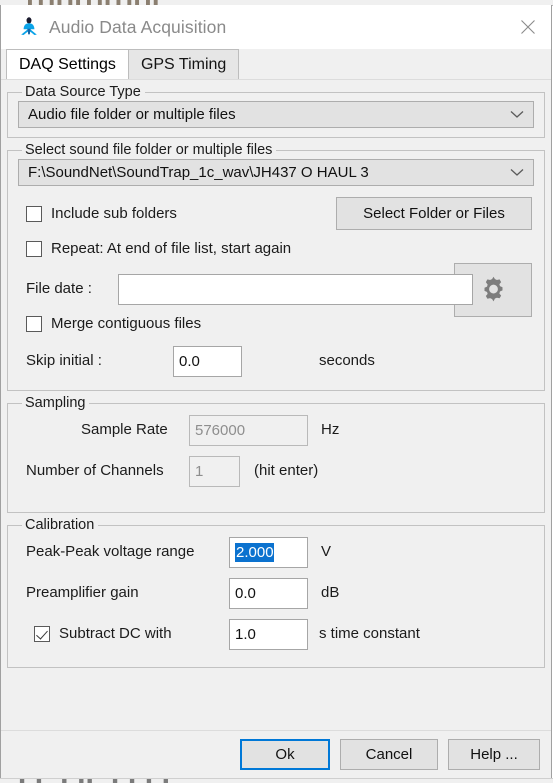 The image size is (553, 783). Describe the element at coordinates (124, 429) in the screenshot. I see `sample-rate-label: Sample Rate` at that location.